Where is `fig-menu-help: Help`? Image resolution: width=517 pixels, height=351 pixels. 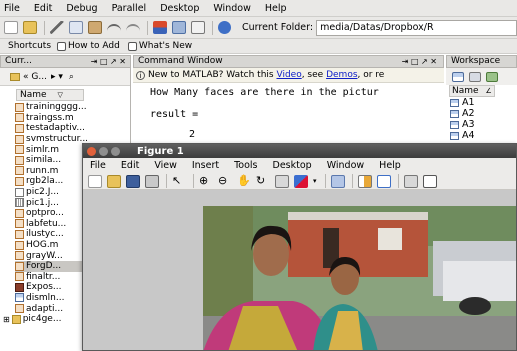 fig-menu-help: Help is located at coordinates (390, 165).